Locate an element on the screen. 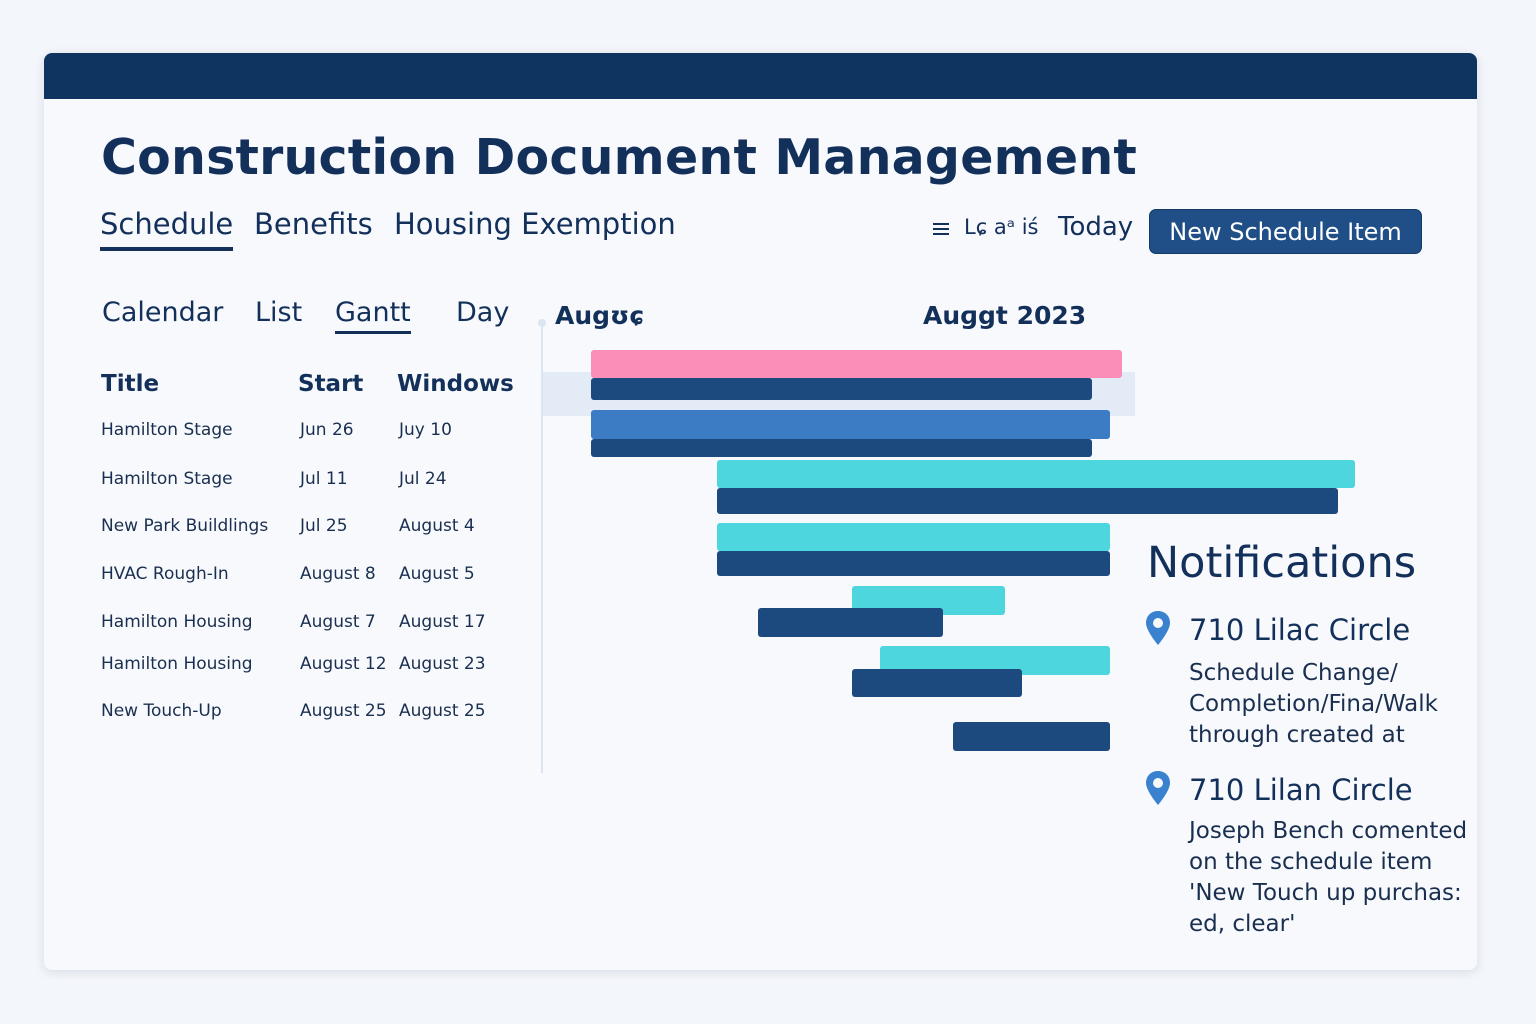 The height and width of the screenshot is (1024, 1536). notification-heading: 710 Lilac Circle is located at coordinates (1300, 630).